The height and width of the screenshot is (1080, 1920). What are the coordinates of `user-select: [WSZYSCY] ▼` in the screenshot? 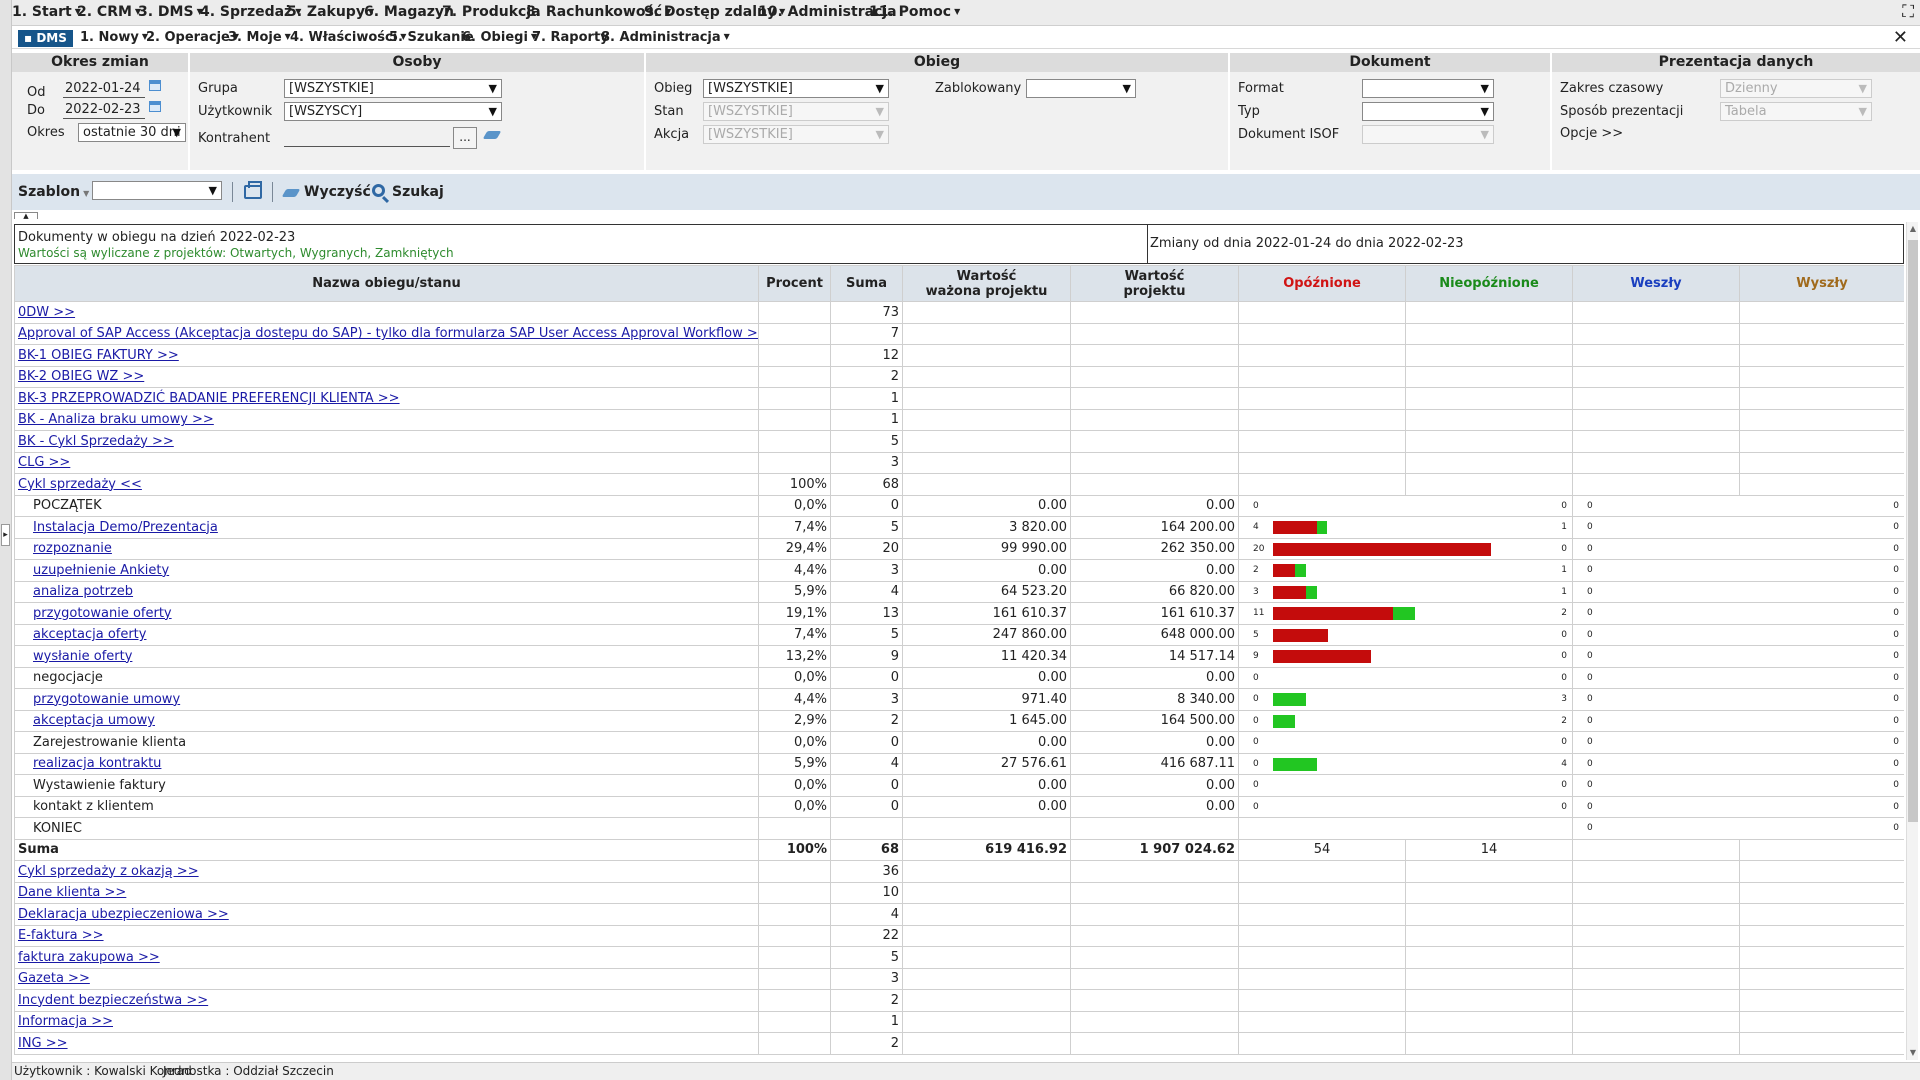 It's located at (393, 111).